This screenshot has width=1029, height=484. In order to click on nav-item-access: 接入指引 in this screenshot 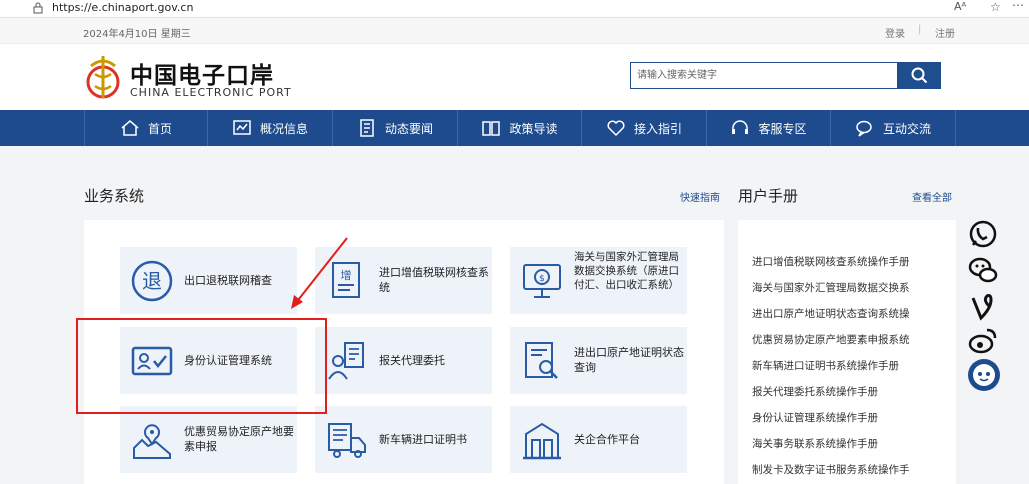, I will do `click(644, 128)`.